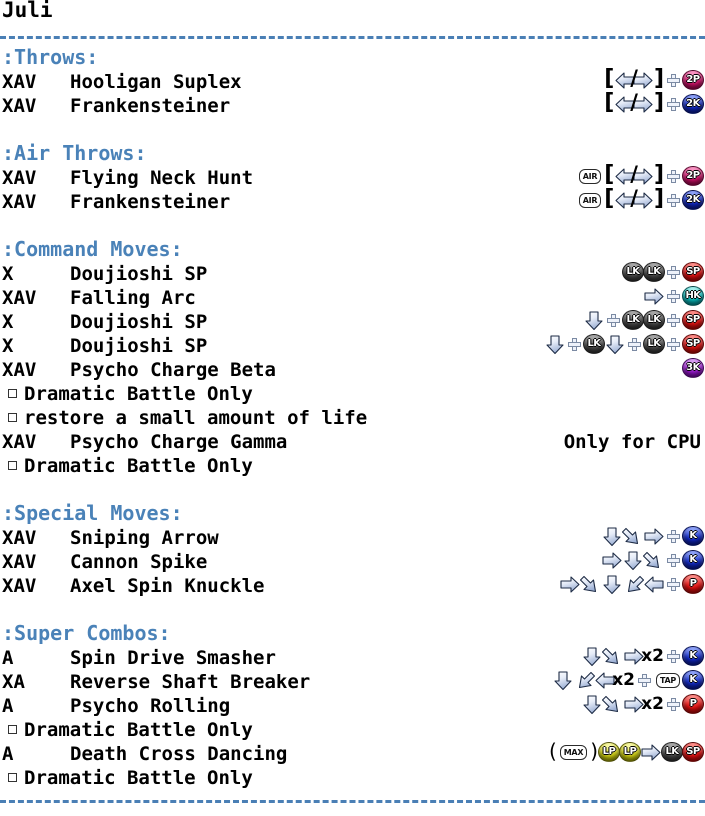  I want to click on bracket-symbol: ], so click(658, 102).